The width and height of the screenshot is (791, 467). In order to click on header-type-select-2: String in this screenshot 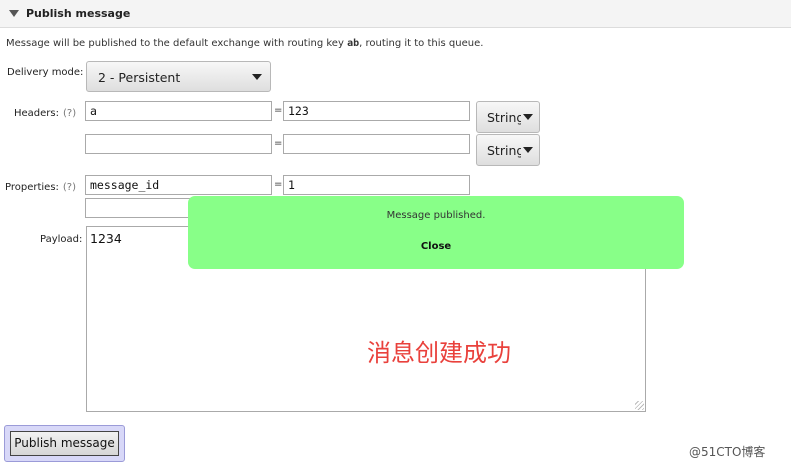, I will do `click(508, 150)`.